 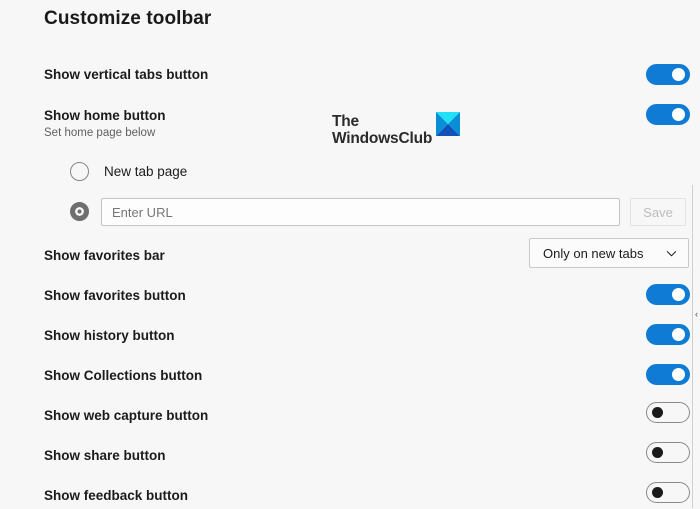 I want to click on favorites-bar-dropdown-value: Only on new tabs, so click(x=593, y=253).